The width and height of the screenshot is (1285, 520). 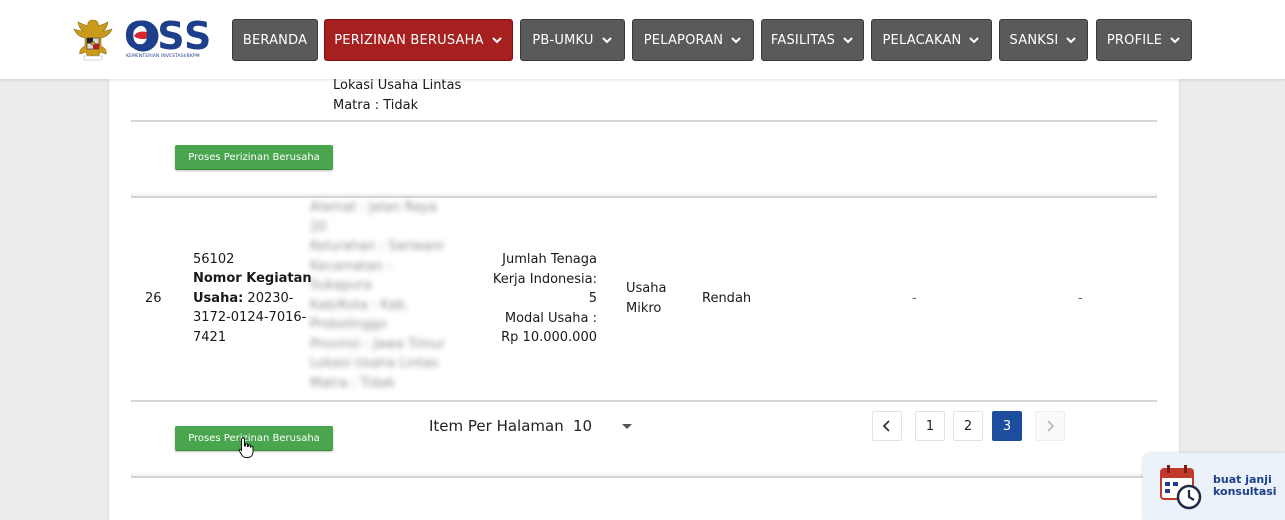 I want to click on nav-label: PELAPORAN, so click(x=683, y=40).